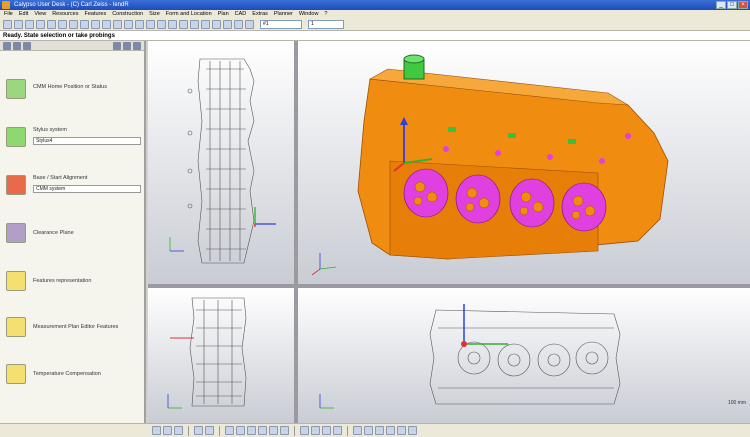 This screenshot has height=437, width=750. What do you see at coordinates (283, 14) in the screenshot?
I see `menu-planner: Planner` at bounding box center [283, 14].